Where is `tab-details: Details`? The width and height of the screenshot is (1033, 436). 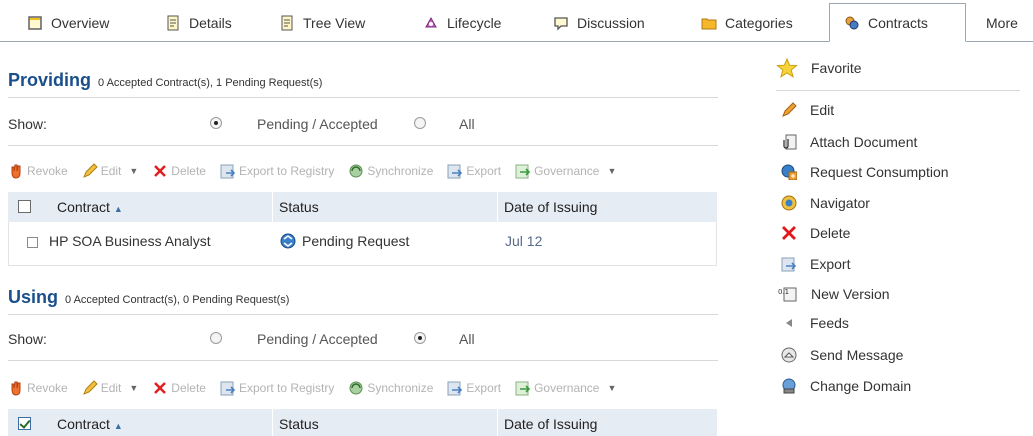 tab-details: Details is located at coordinates (198, 22).